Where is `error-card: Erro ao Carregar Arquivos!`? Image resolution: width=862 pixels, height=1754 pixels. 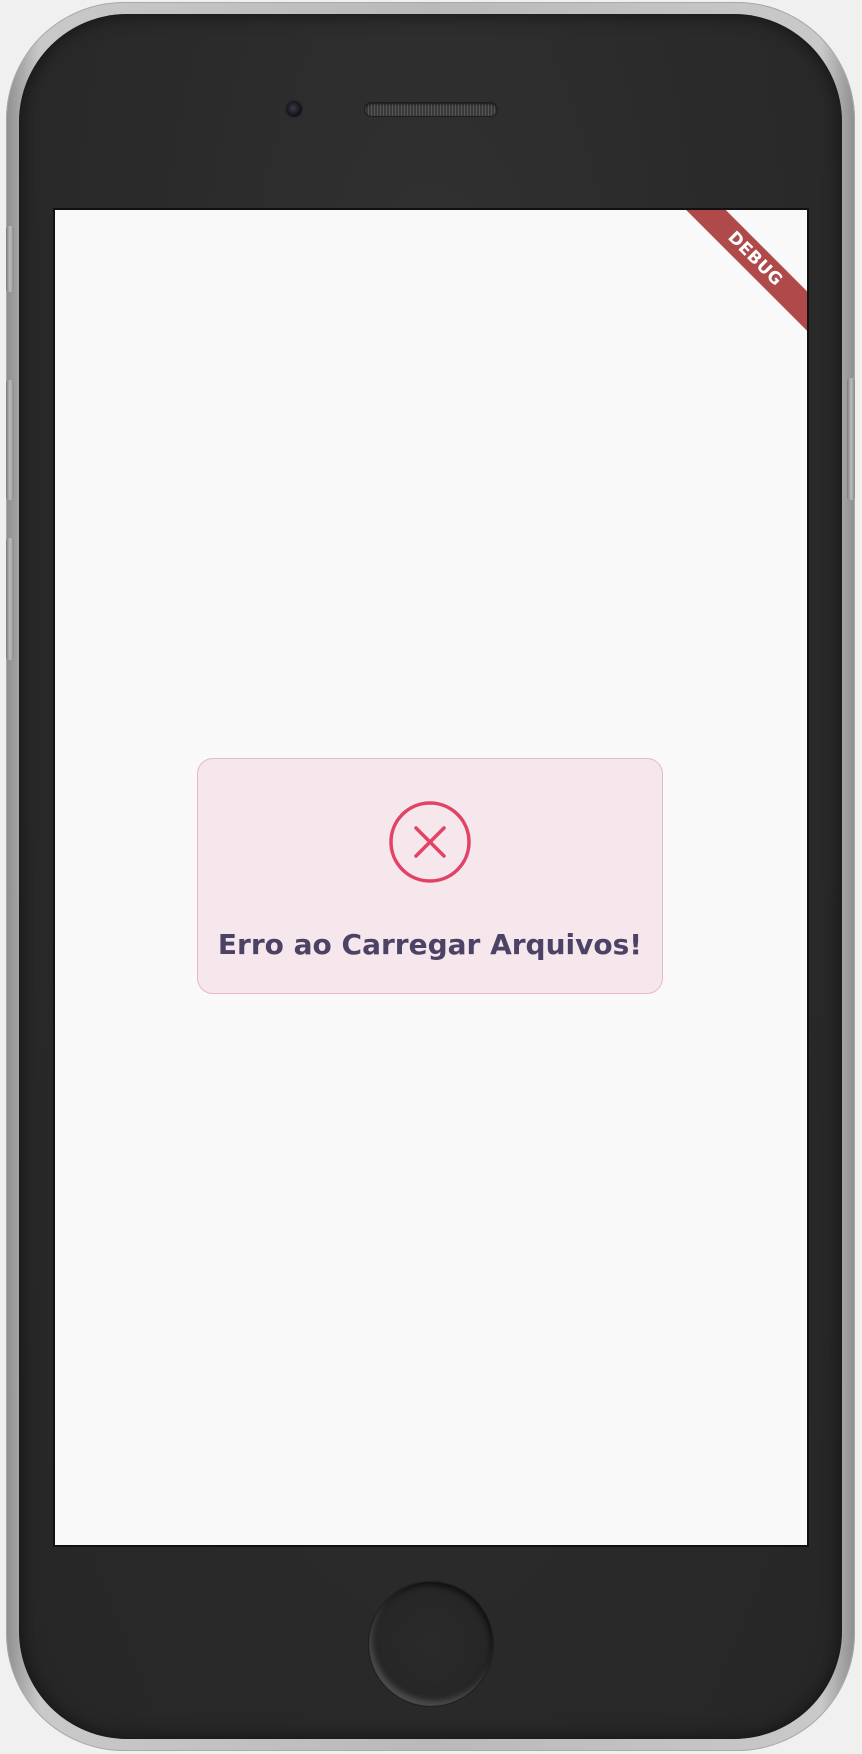 error-card: Erro ao Carregar Arquivos! is located at coordinates (430, 876).